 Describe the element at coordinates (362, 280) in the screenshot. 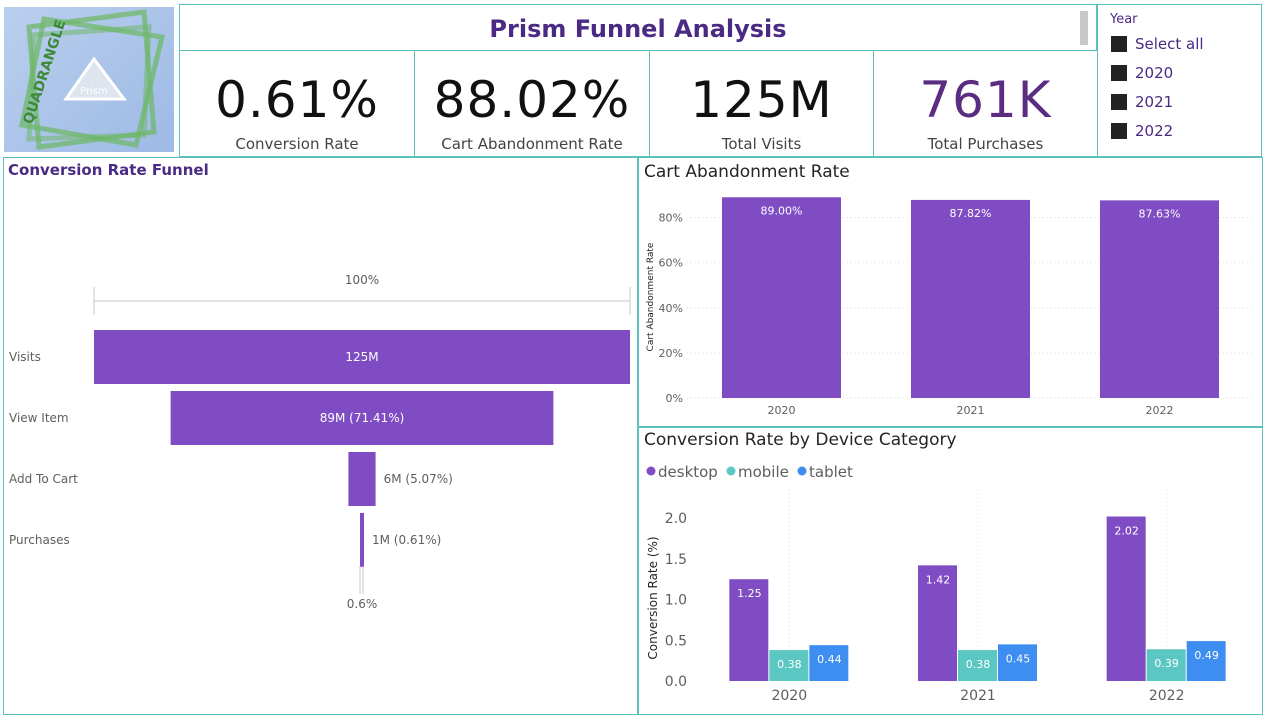

I see `funnel-top-label: 100%` at that location.